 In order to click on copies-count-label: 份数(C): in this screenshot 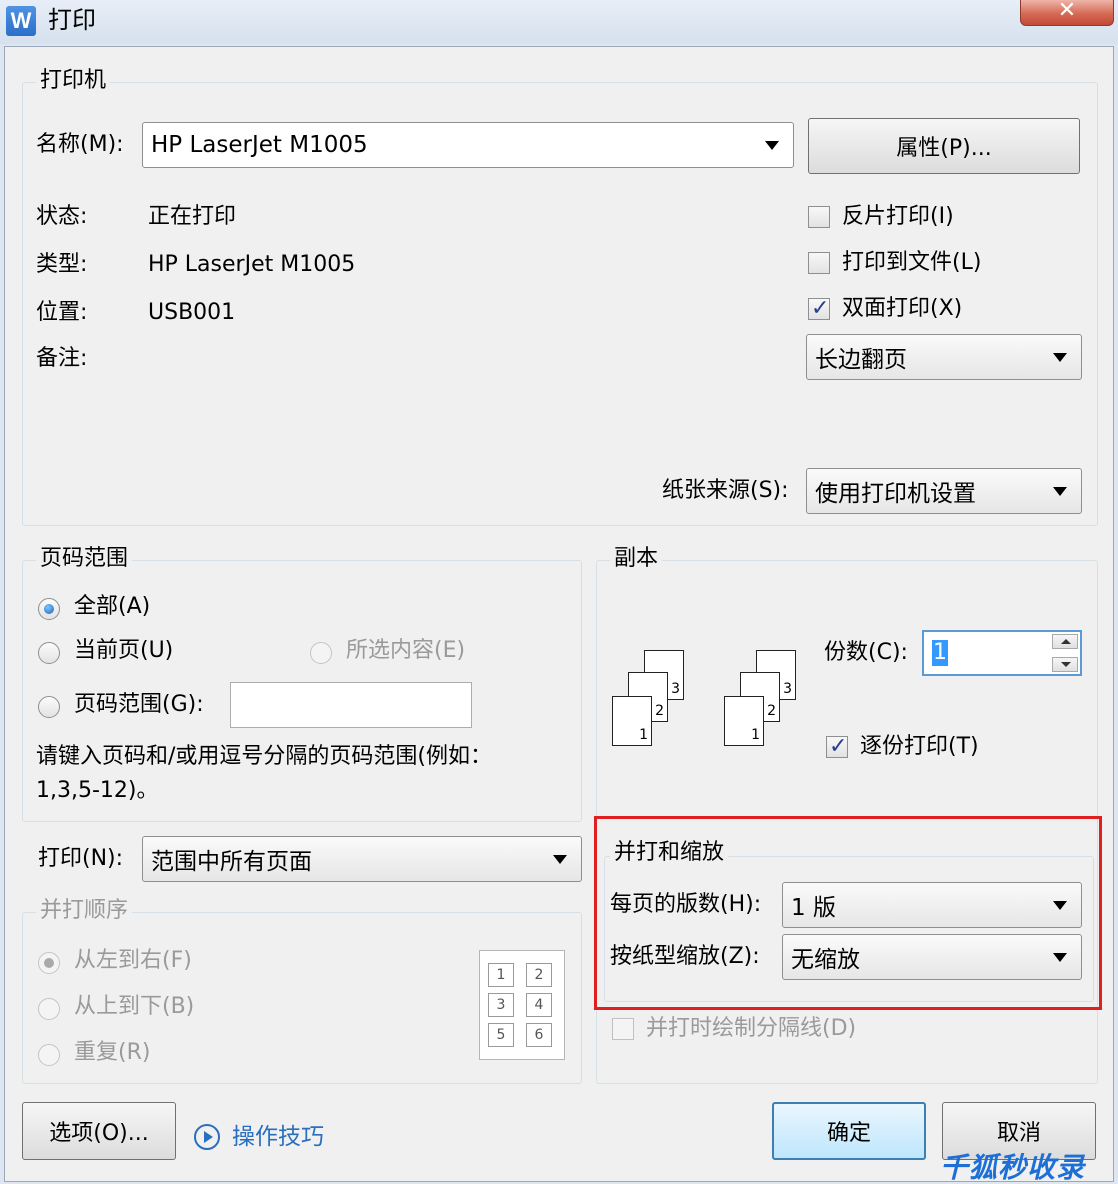, I will do `click(866, 652)`.